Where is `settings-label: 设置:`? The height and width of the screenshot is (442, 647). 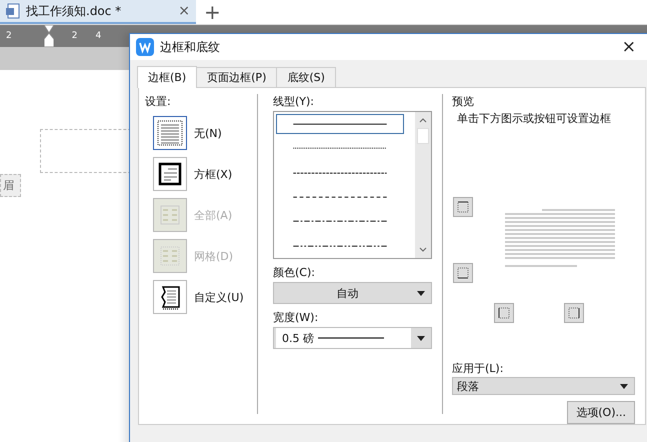
settings-label: 设置: is located at coordinates (158, 101).